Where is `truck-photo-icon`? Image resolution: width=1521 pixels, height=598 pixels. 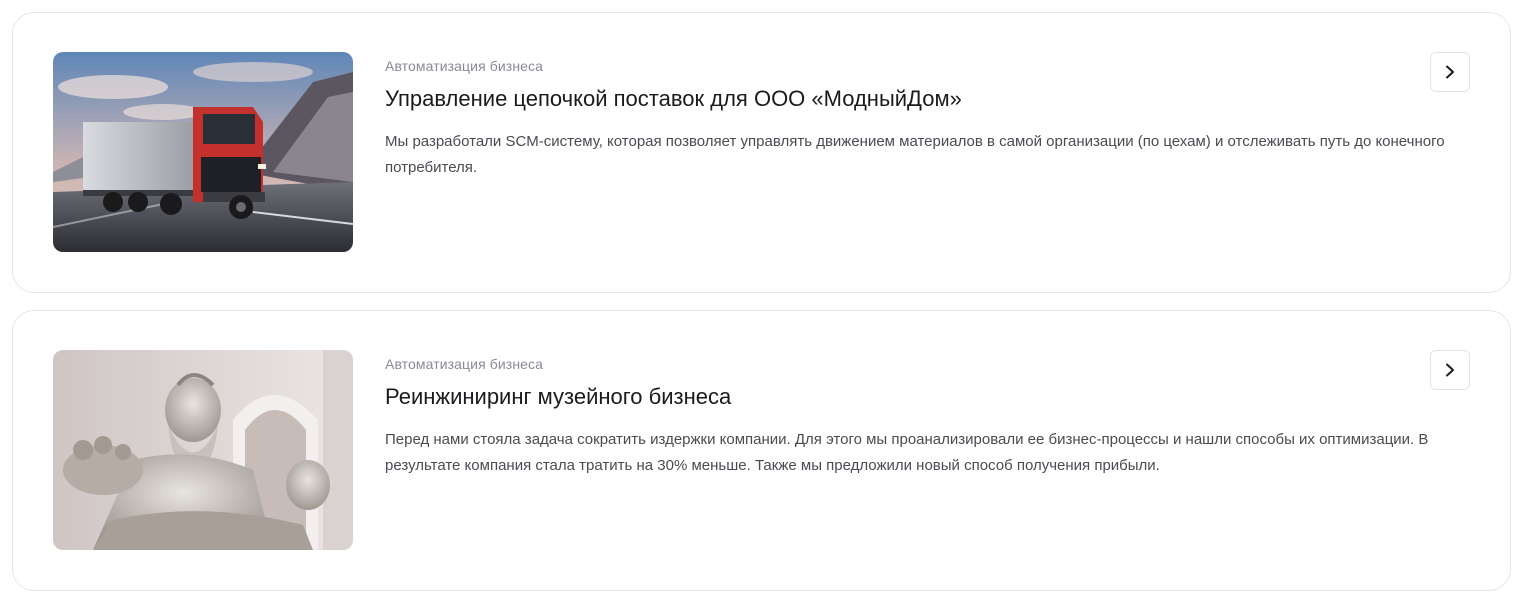
truck-photo-icon is located at coordinates (203, 152).